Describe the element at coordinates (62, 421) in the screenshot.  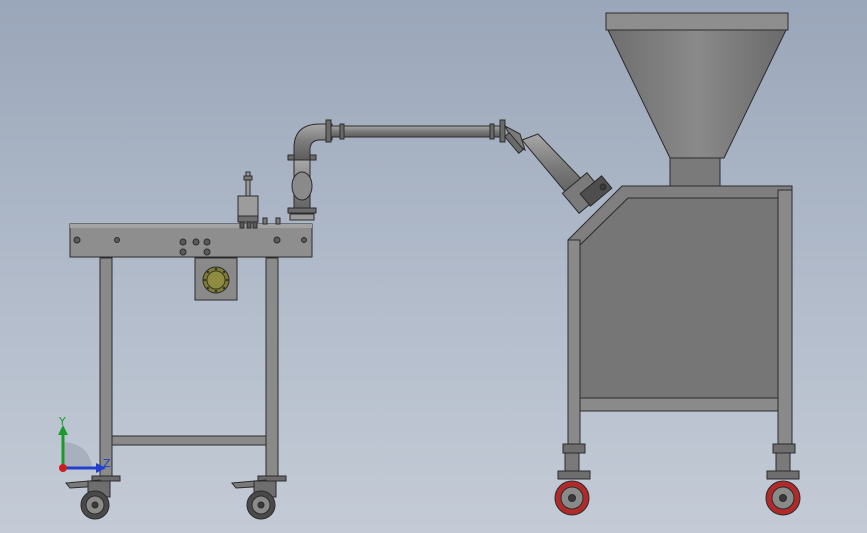
I see `axis-y-label: Y` at that location.